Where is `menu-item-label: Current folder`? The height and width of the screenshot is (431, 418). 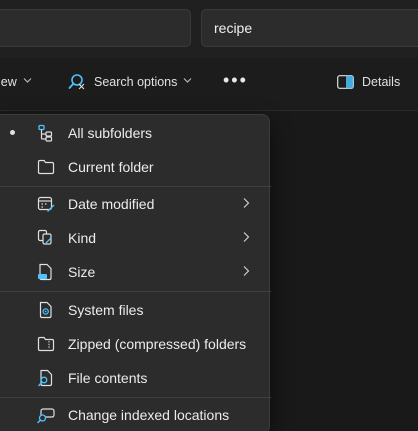 menu-item-label: Current folder is located at coordinates (111, 167).